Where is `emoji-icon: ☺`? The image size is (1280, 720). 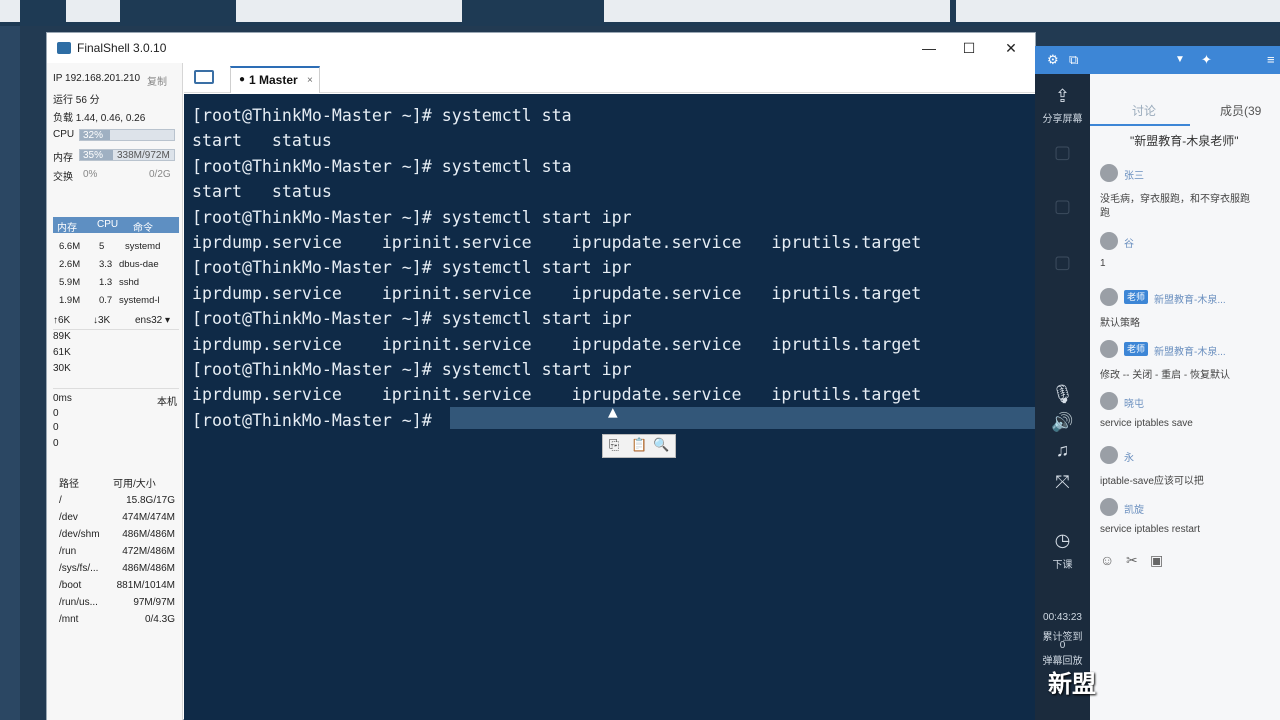 emoji-icon: ☺ is located at coordinates (1107, 560).